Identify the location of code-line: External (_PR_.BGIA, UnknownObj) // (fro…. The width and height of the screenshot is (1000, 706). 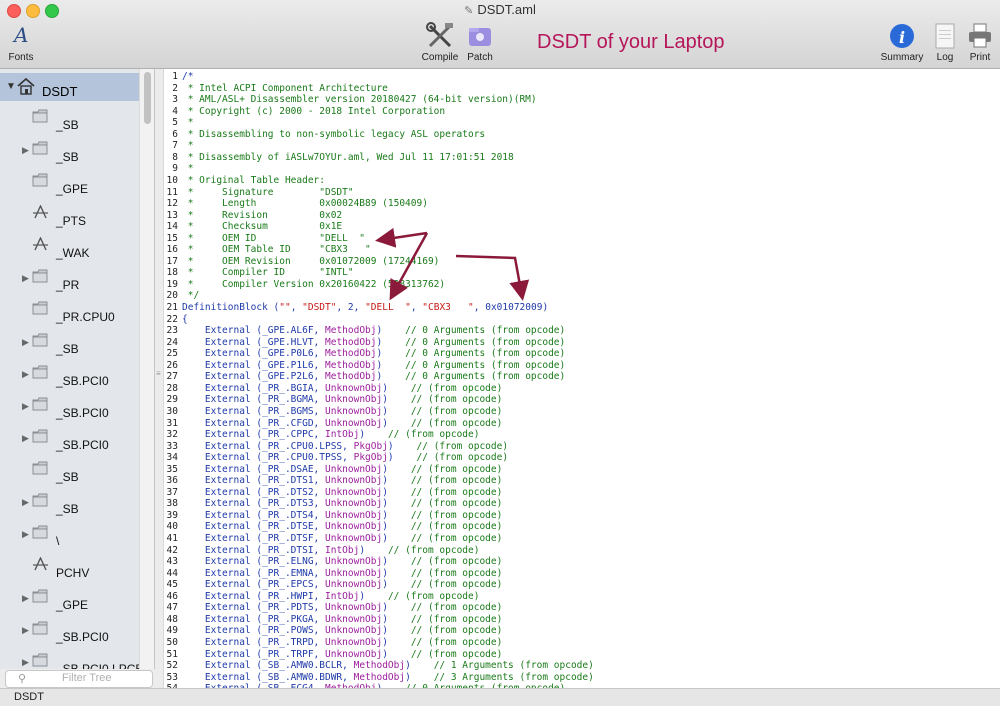
(342, 389).